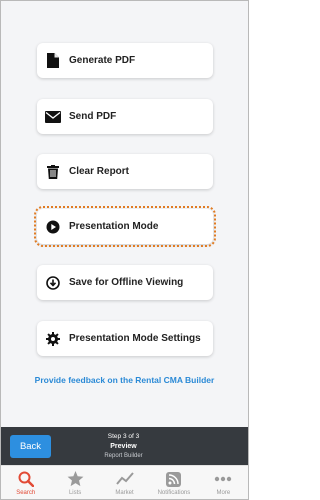 The height and width of the screenshot is (500, 320). I want to click on clear-report-label: Clear Report, so click(99, 171).